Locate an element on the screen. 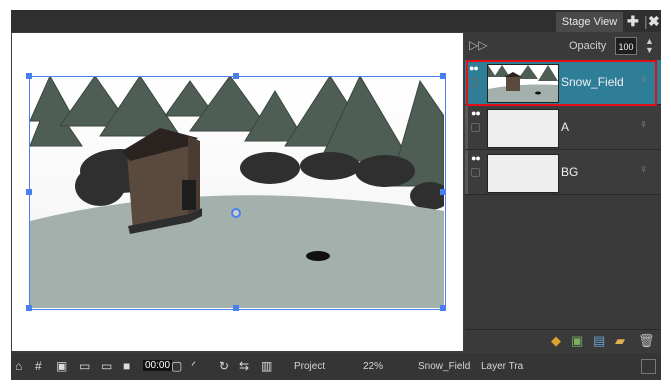 The image size is (671, 391). resize-handle-bl is located at coordinates (29, 308).